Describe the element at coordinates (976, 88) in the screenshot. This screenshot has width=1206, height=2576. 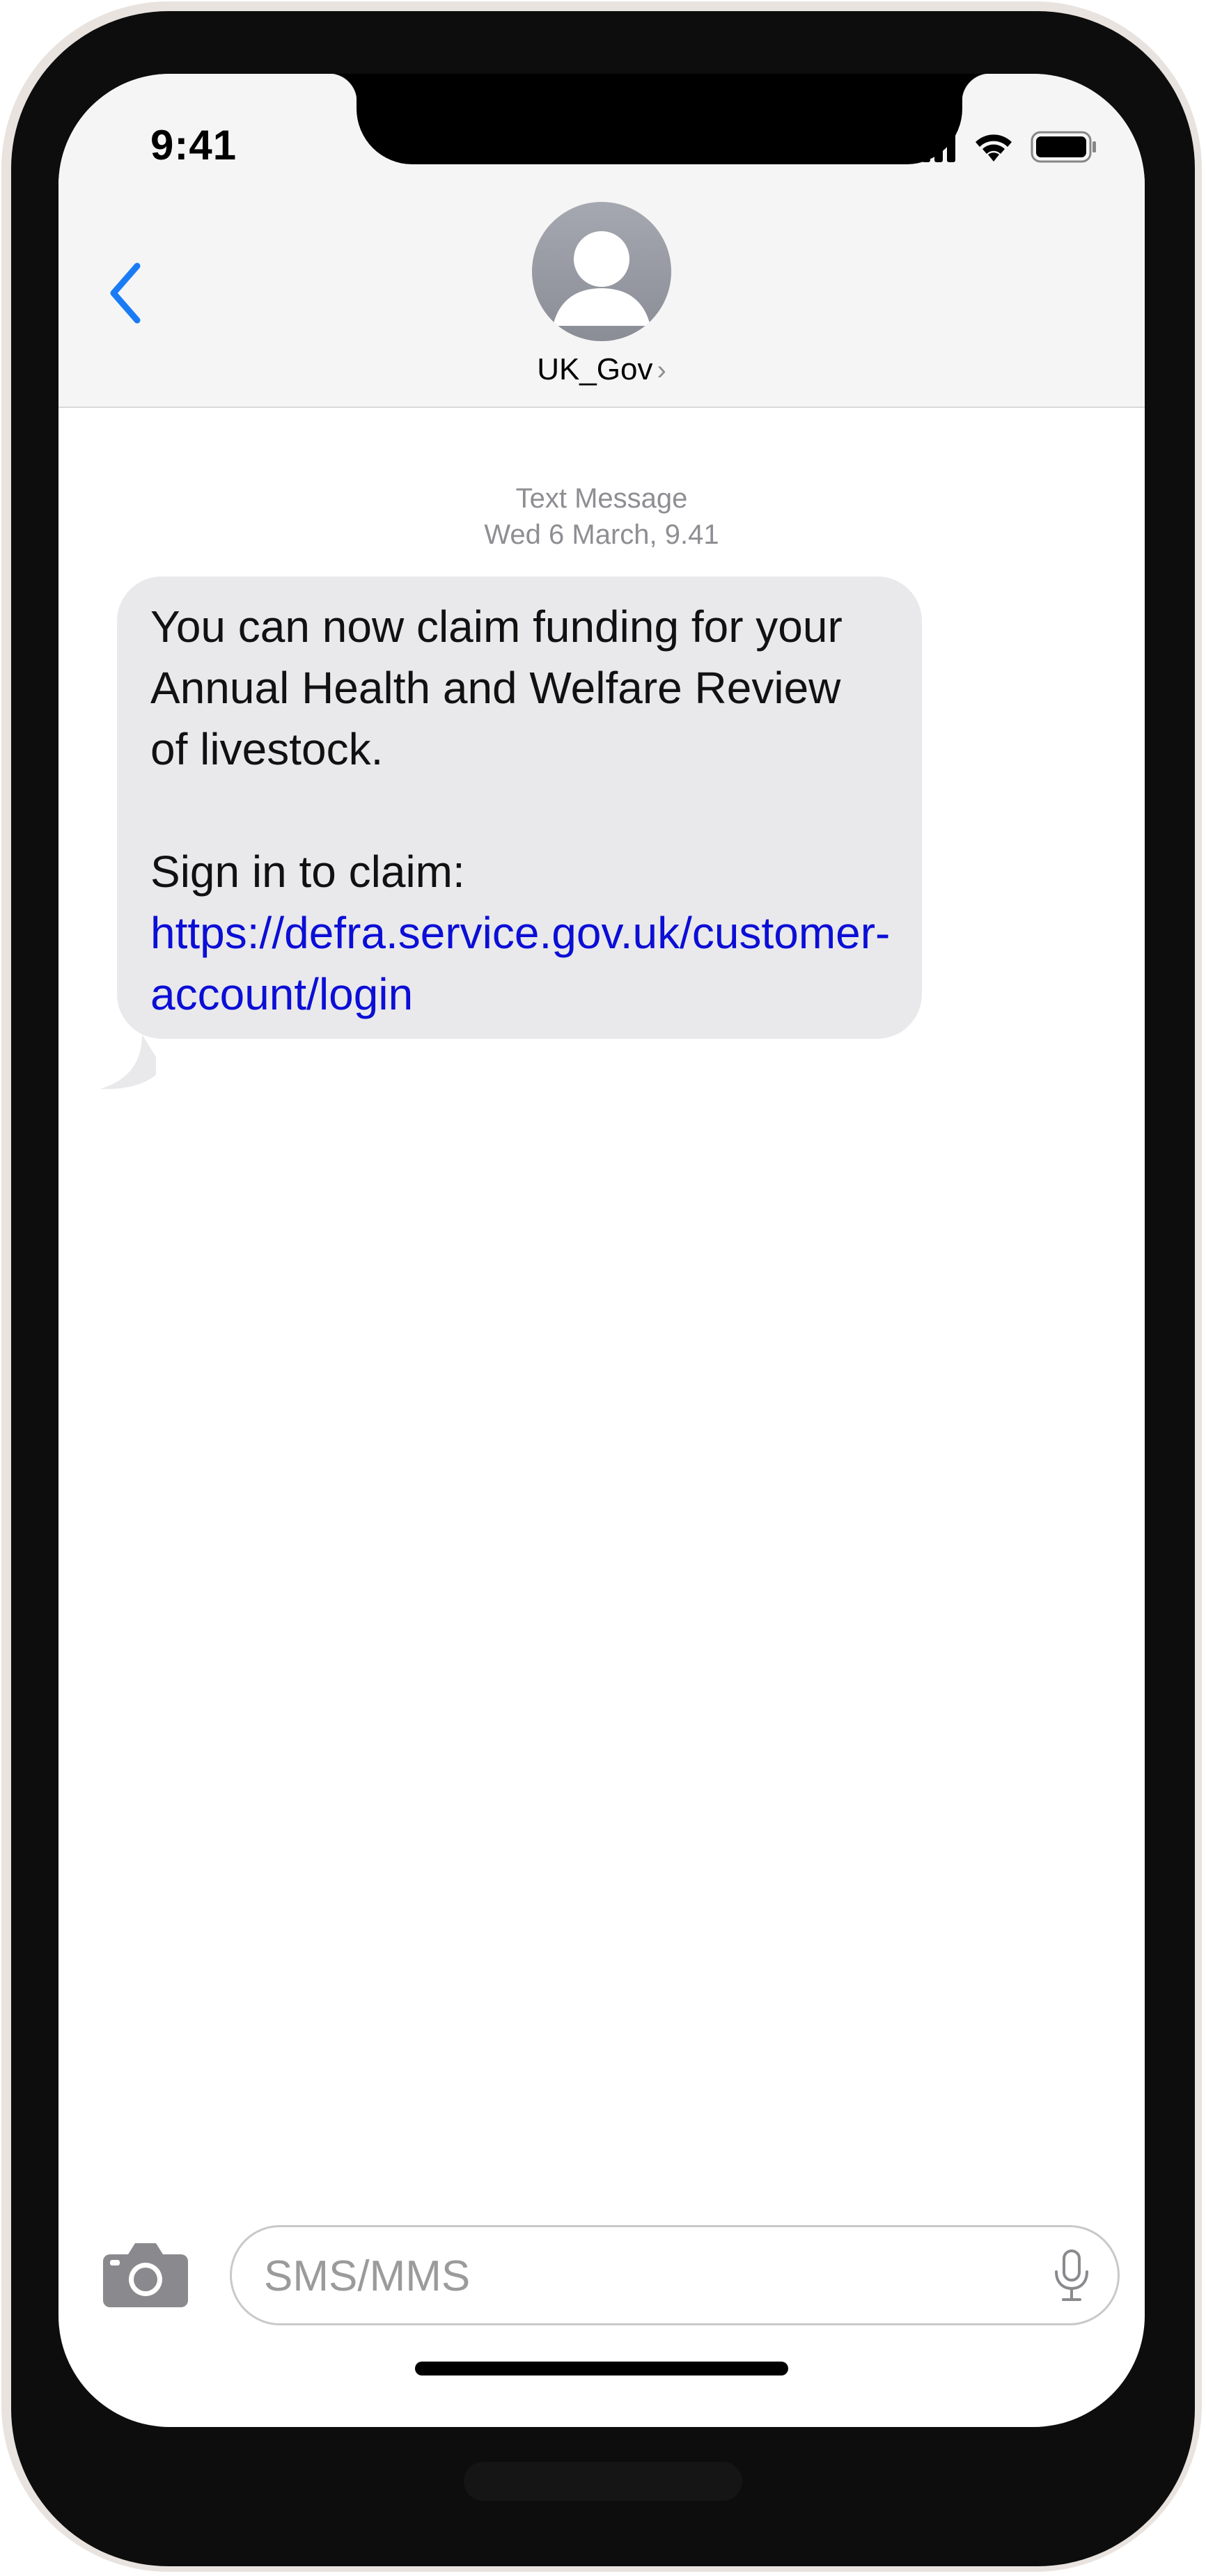
I see `notch-corner-right` at that location.